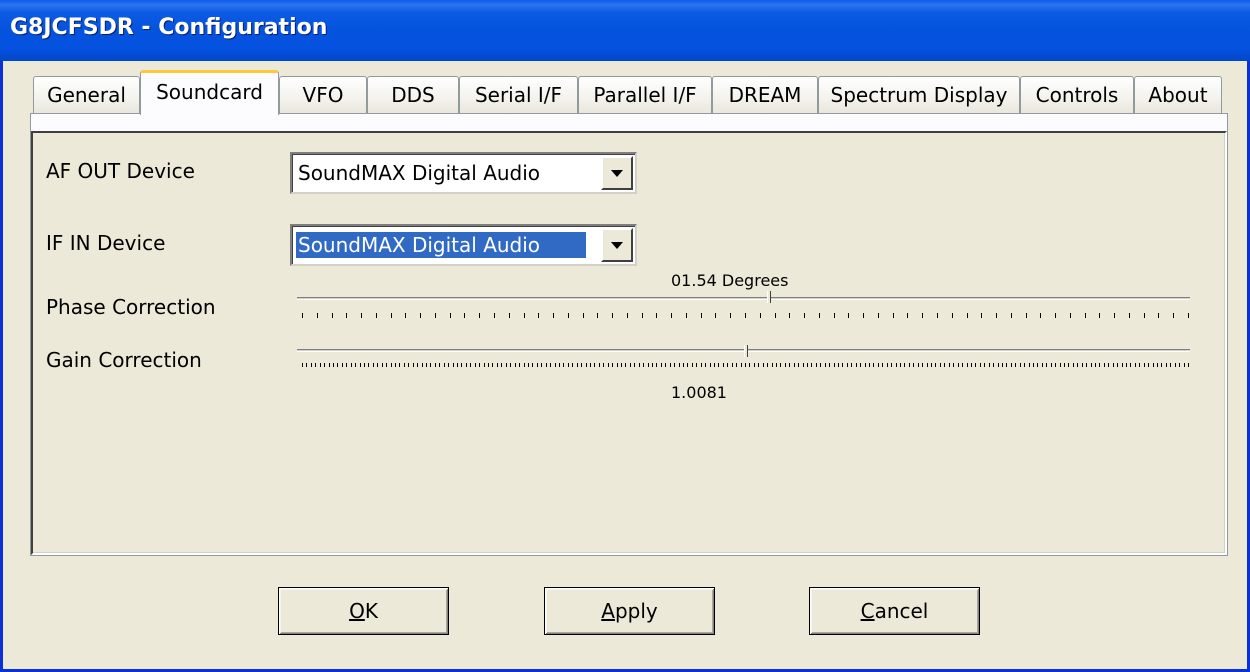  What do you see at coordinates (867, 611) in the screenshot?
I see `cancel-button-mnemonic: C` at bounding box center [867, 611].